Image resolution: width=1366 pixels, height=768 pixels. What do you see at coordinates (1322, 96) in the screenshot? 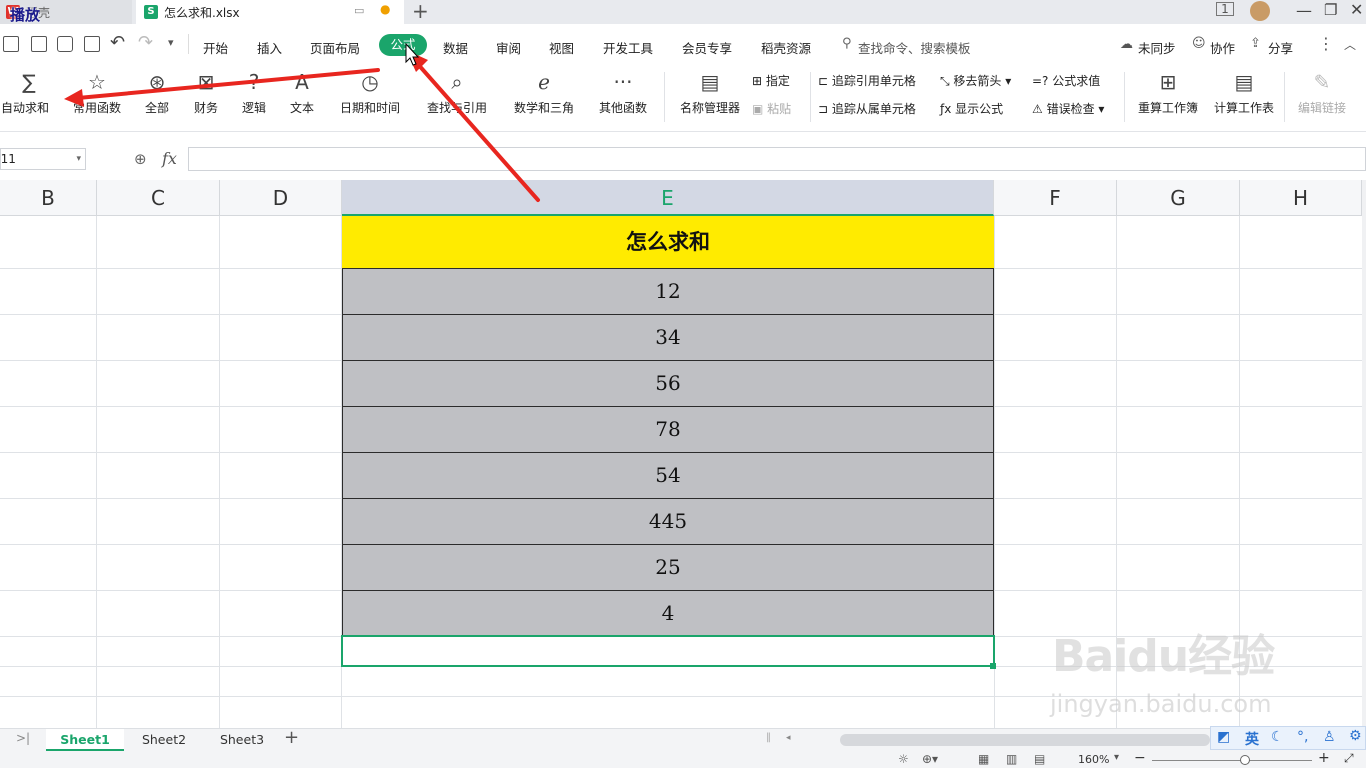
I see `edit-links-button: ✎ 编辑链接` at bounding box center [1322, 96].